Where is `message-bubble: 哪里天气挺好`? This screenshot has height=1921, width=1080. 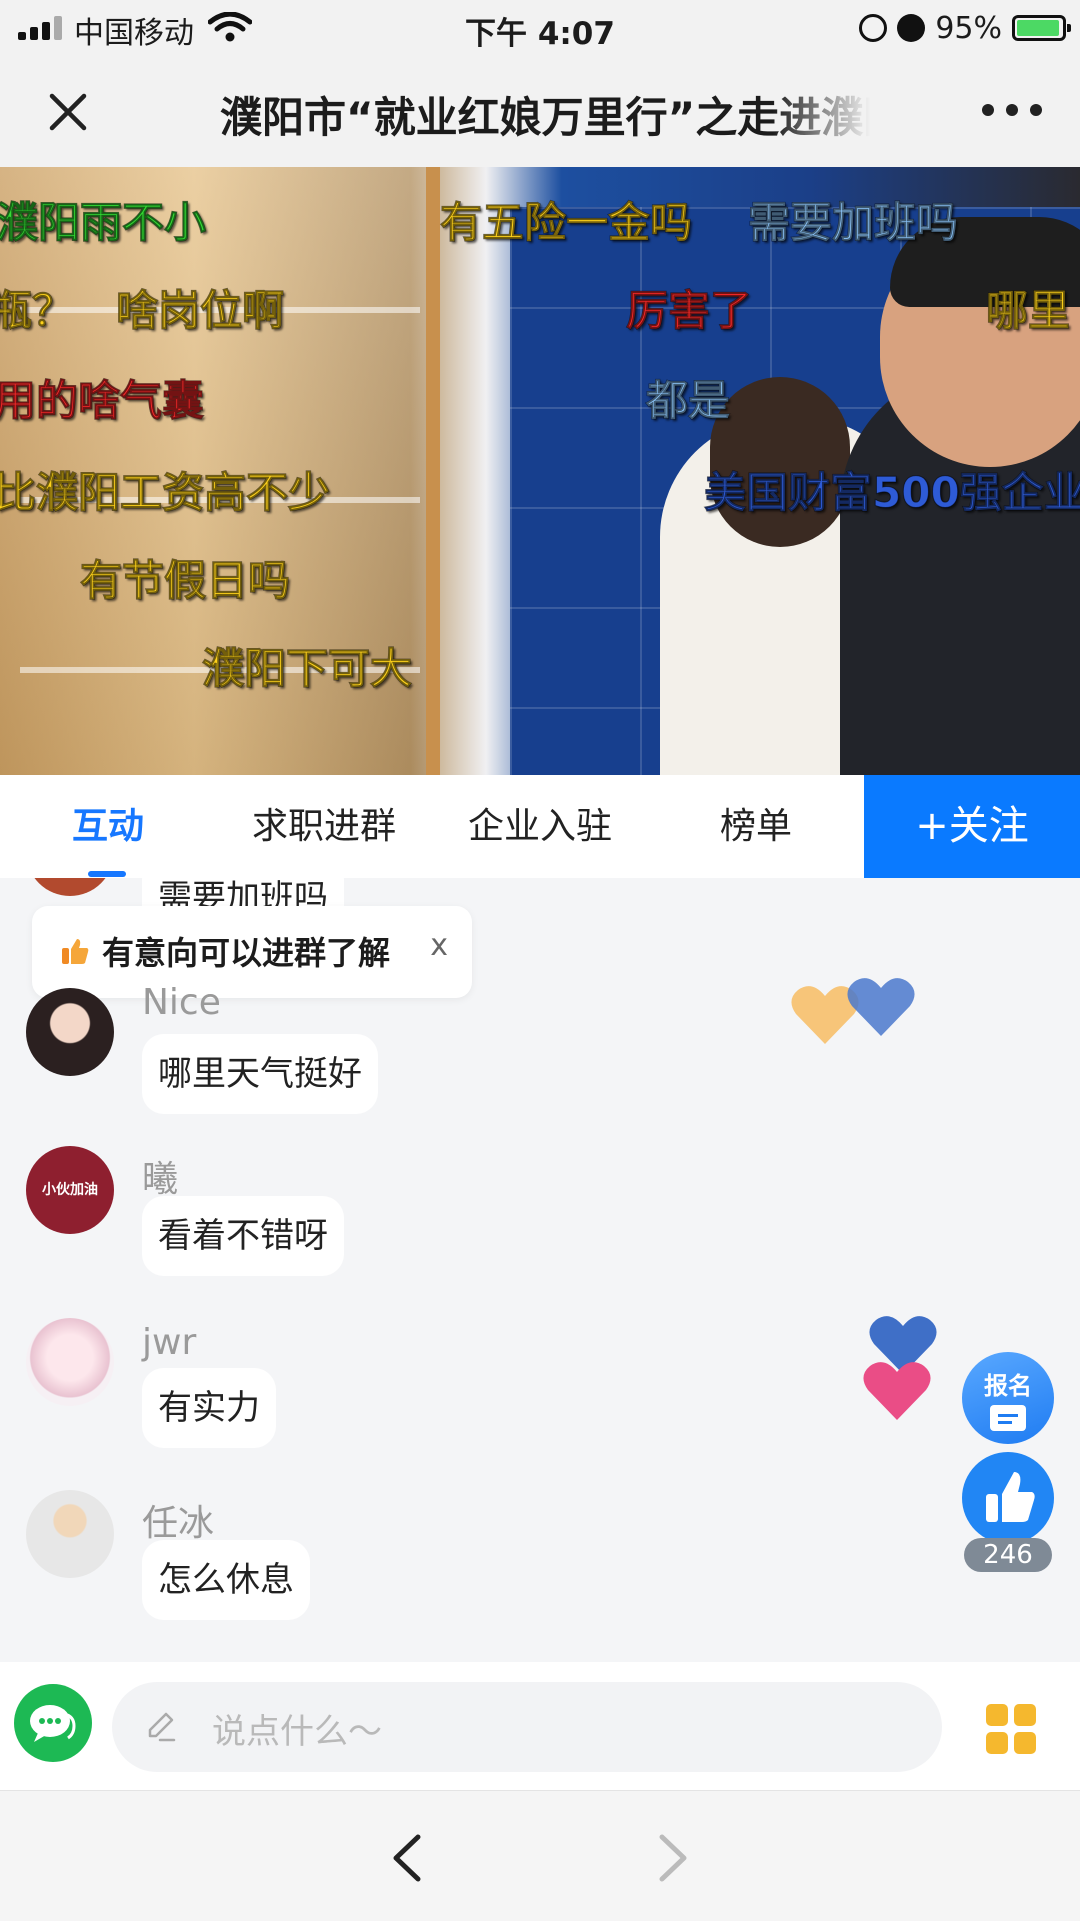 message-bubble: 哪里天气挺好 is located at coordinates (260, 1074).